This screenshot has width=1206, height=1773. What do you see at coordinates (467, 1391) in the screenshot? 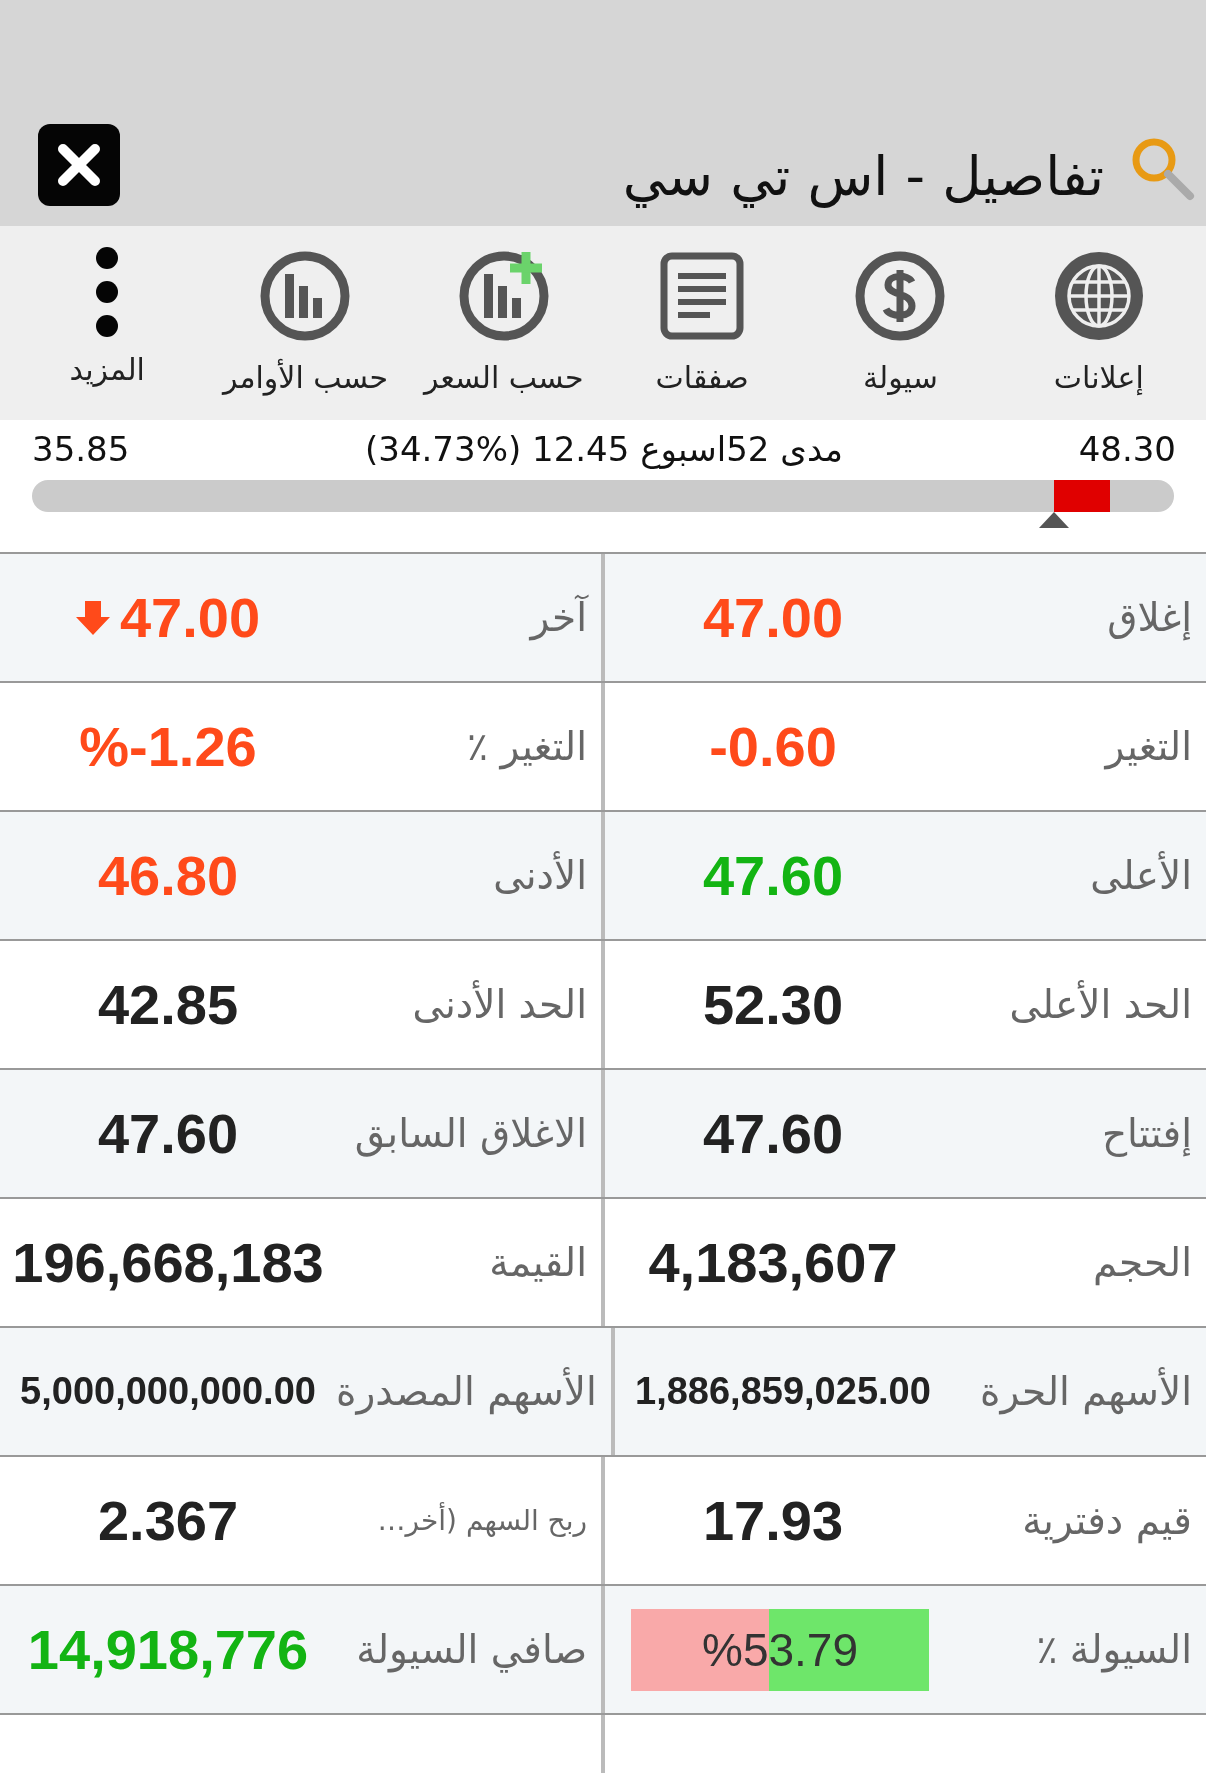
I see `field-label: الأسهم المصدرة` at bounding box center [467, 1391].